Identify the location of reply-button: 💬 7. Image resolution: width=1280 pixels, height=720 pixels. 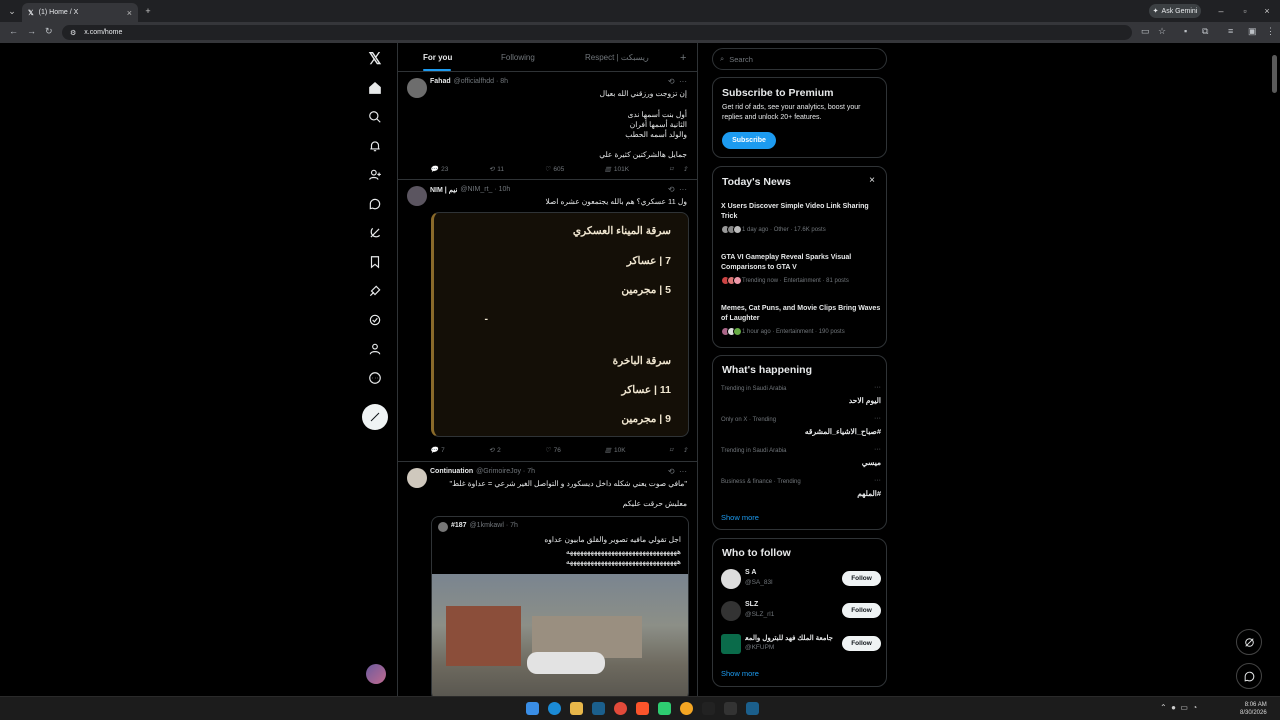
(437, 450).